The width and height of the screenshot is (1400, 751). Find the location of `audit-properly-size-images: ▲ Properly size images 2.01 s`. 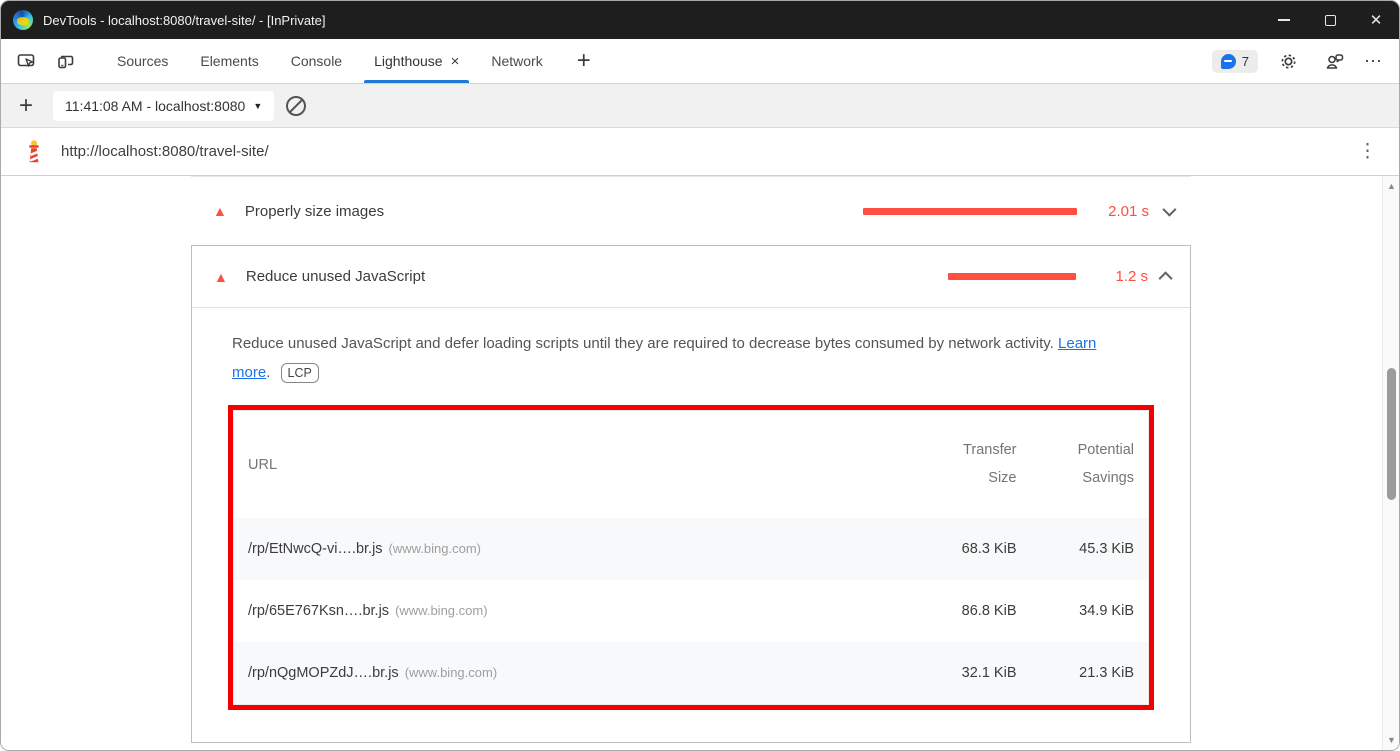

audit-properly-size-images: ▲ Properly size images 2.01 s is located at coordinates (691, 211).